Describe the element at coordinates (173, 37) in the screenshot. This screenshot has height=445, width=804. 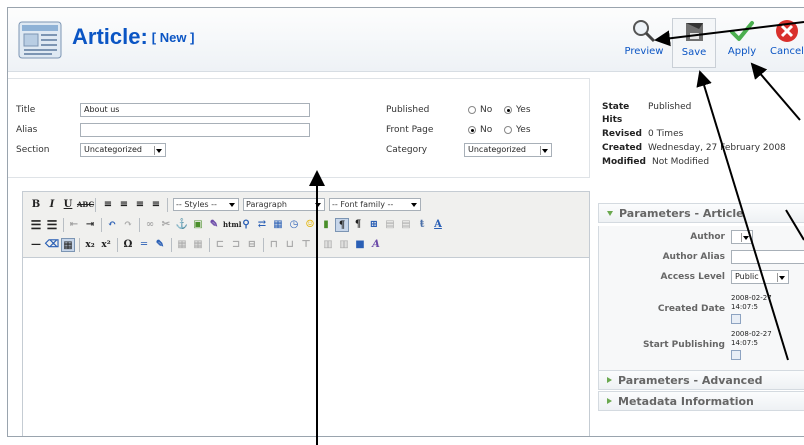
I see `page-subtitle: [ New ]` at that location.